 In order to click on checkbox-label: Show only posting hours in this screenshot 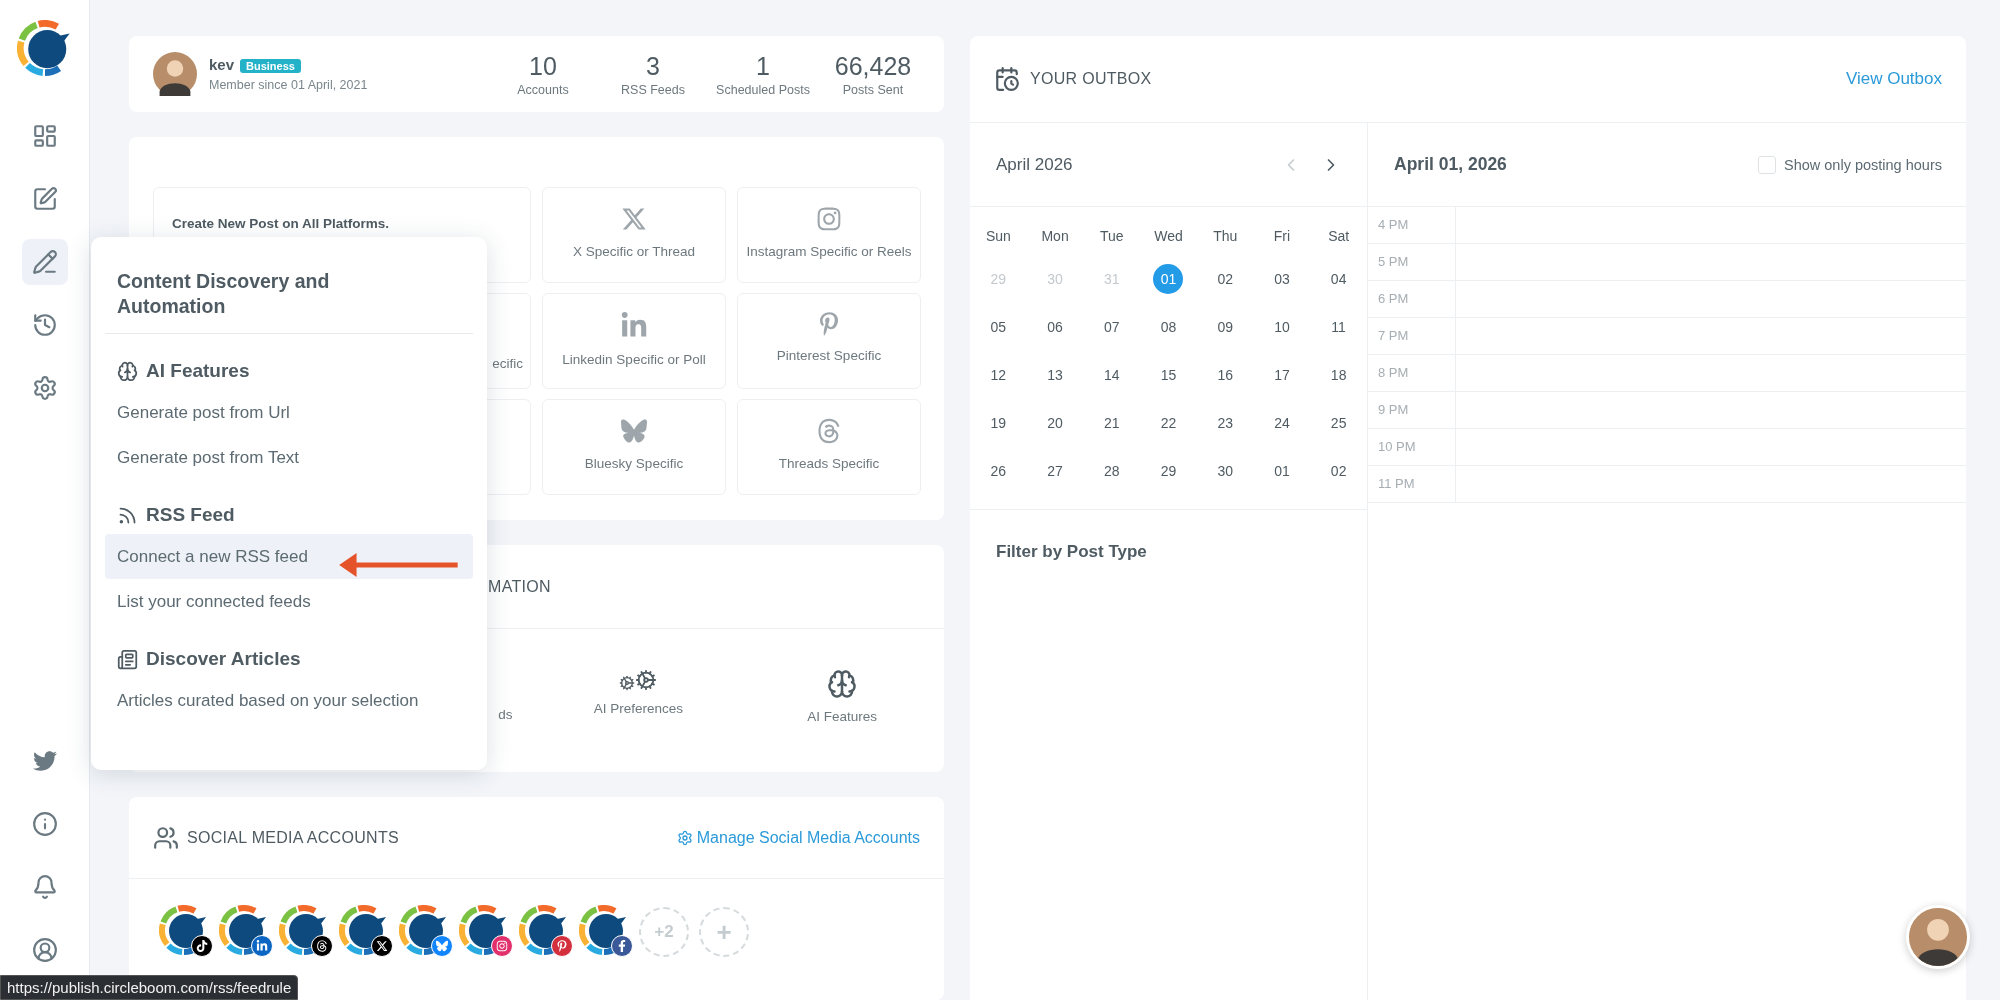, I will do `click(1863, 164)`.